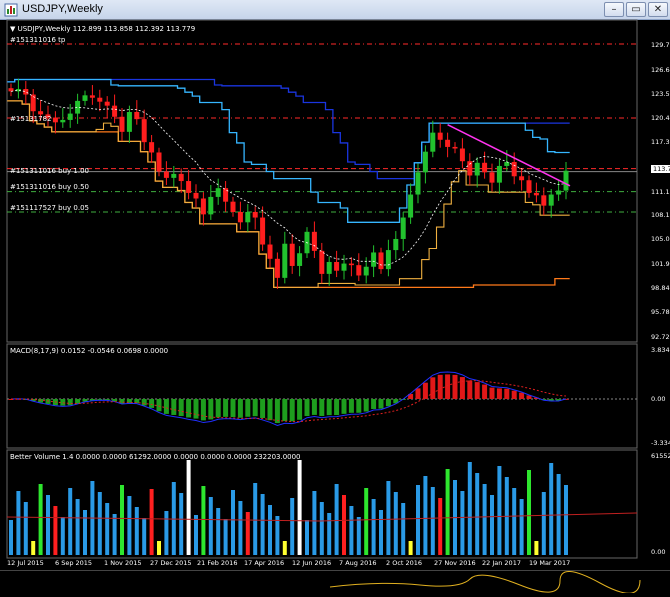 This screenshot has height=597, width=670. What do you see at coordinates (660, 443) in the screenshot?
I see `macd-tick: -3.334` at bounding box center [660, 443].